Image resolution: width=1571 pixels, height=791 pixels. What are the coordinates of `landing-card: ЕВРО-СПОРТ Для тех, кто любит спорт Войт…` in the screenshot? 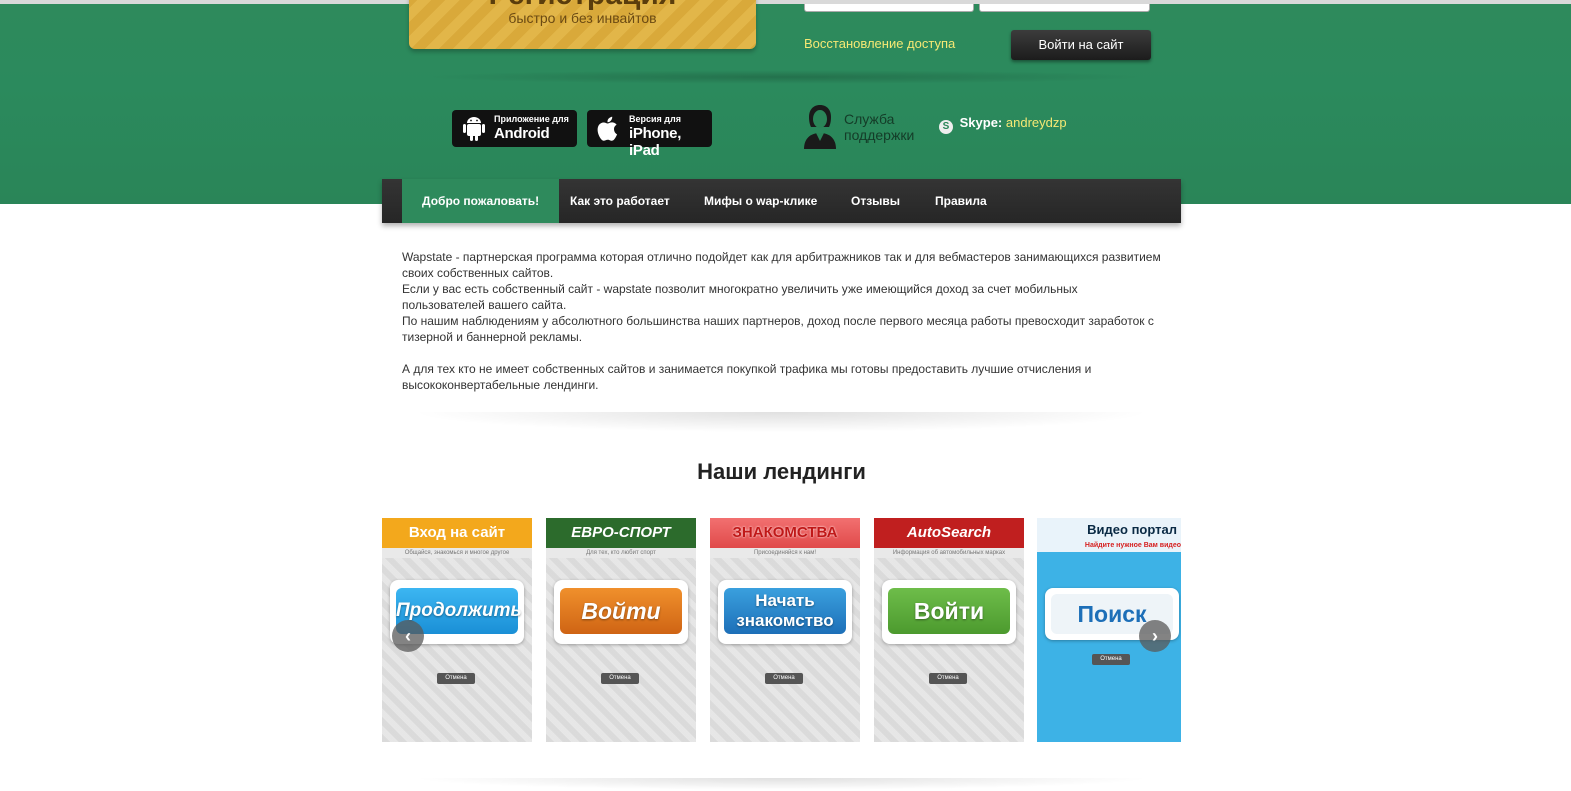 It's located at (621, 630).